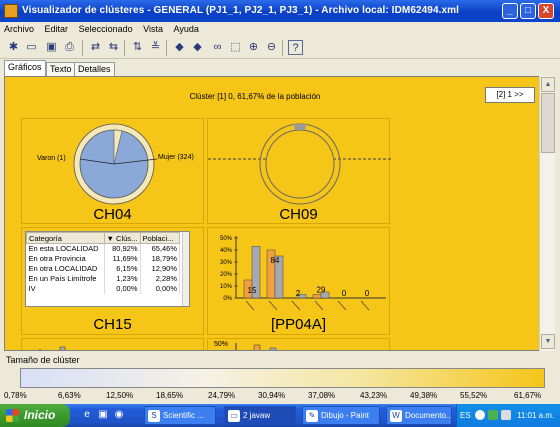  What do you see at coordinates (155, 47) in the screenshot?
I see `filter-icon: ≚` at bounding box center [155, 47].